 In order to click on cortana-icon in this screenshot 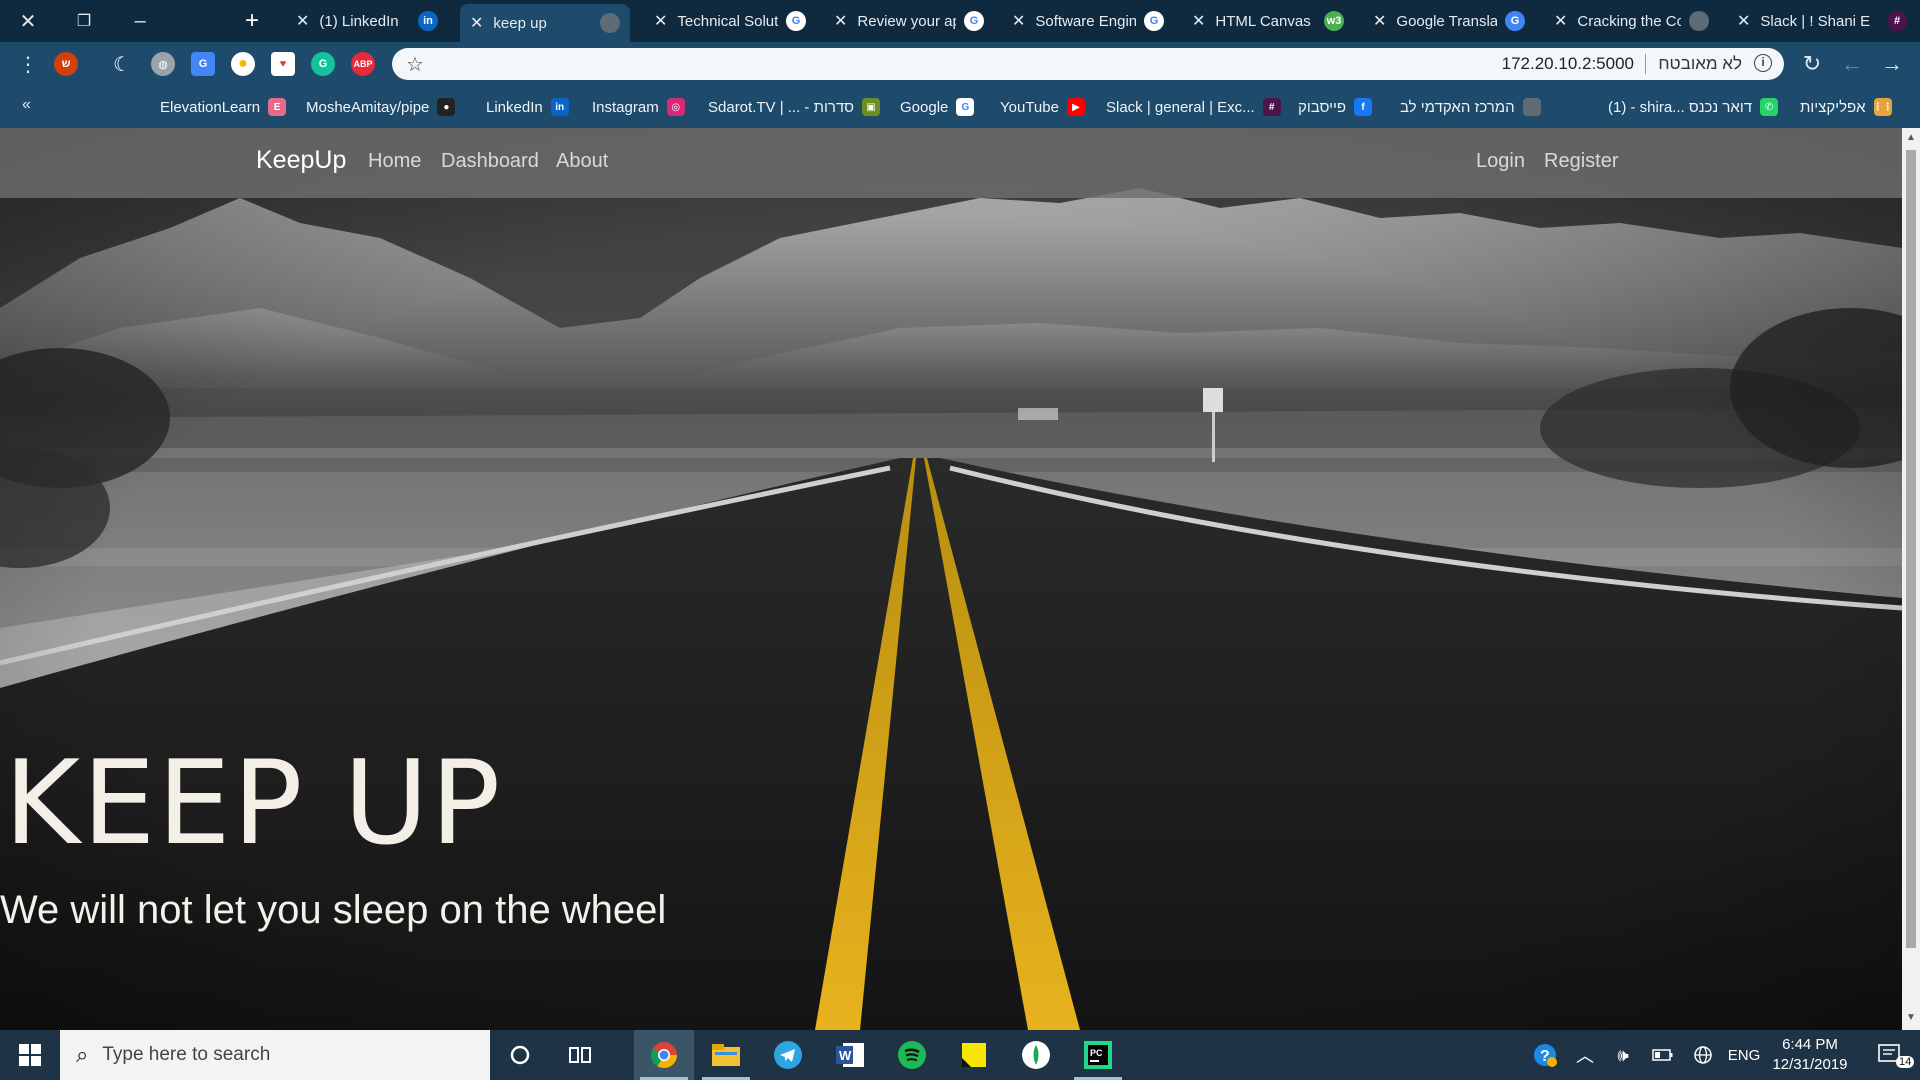, I will do `click(520, 1055)`.